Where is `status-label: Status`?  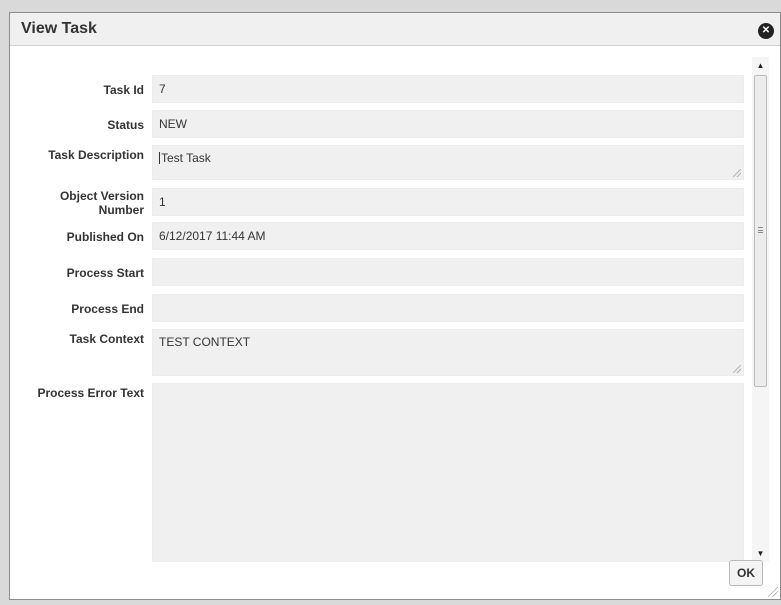
status-label: Status is located at coordinates (125, 125).